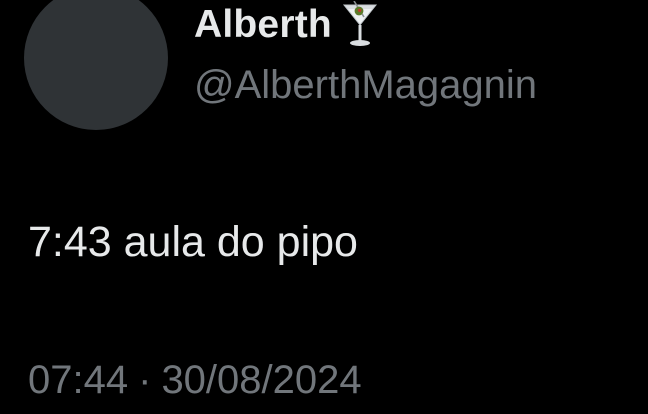  Describe the element at coordinates (96, 65) in the screenshot. I see `avatar` at that location.